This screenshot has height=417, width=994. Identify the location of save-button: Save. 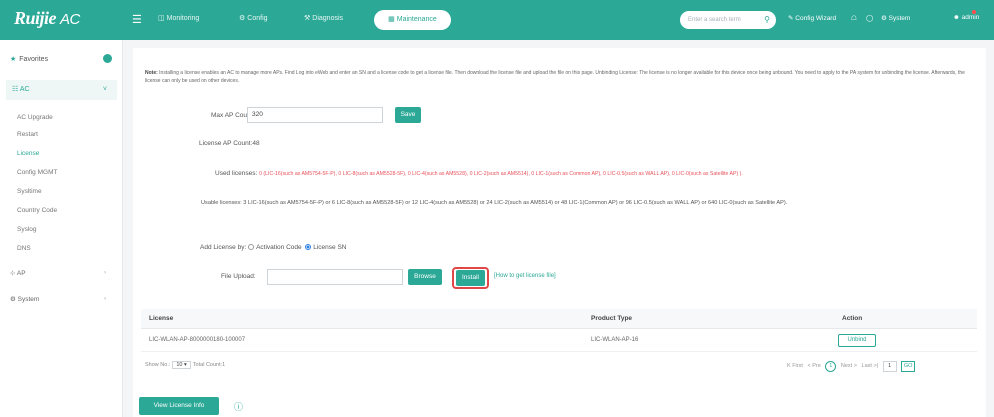
(408, 115).